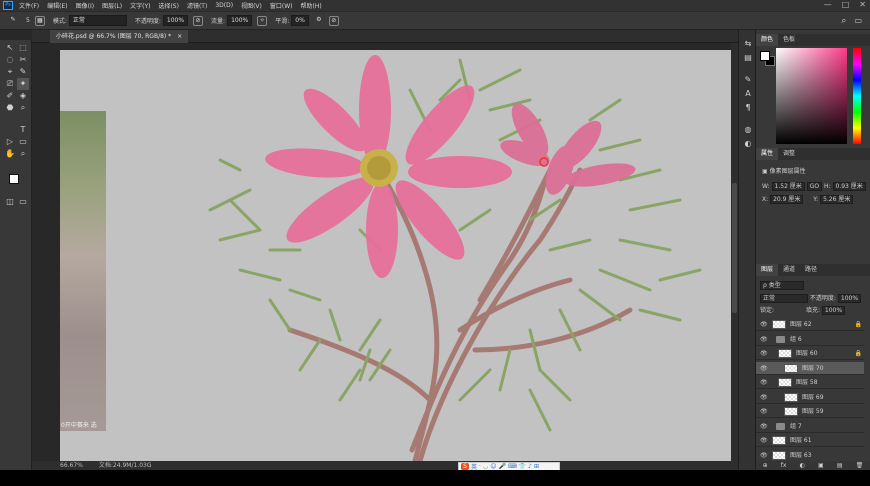 This screenshot has width=870, height=486. Describe the element at coordinates (262, 20) in the screenshot. I see `airbrush-icon: ✧` at that location.